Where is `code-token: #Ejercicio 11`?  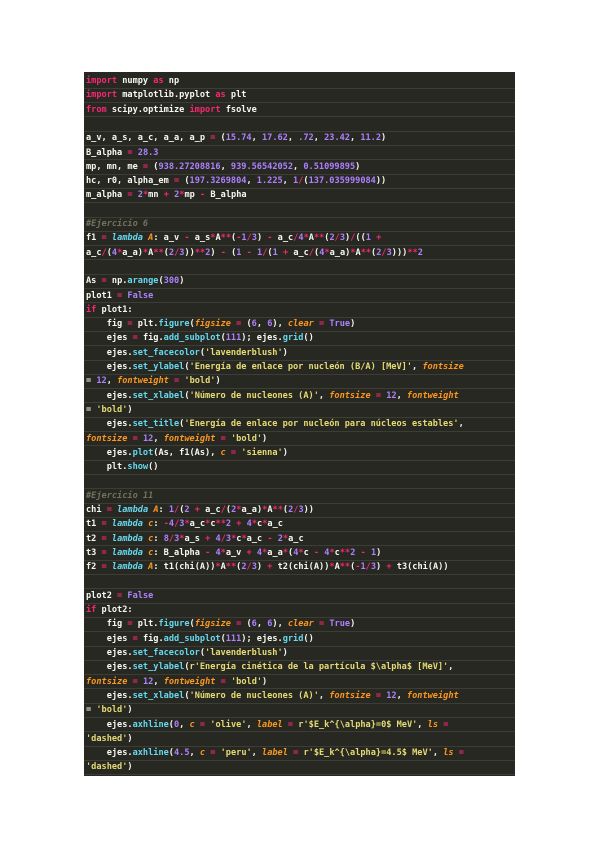
code-token: #Ejercicio 11 is located at coordinates (120, 495).